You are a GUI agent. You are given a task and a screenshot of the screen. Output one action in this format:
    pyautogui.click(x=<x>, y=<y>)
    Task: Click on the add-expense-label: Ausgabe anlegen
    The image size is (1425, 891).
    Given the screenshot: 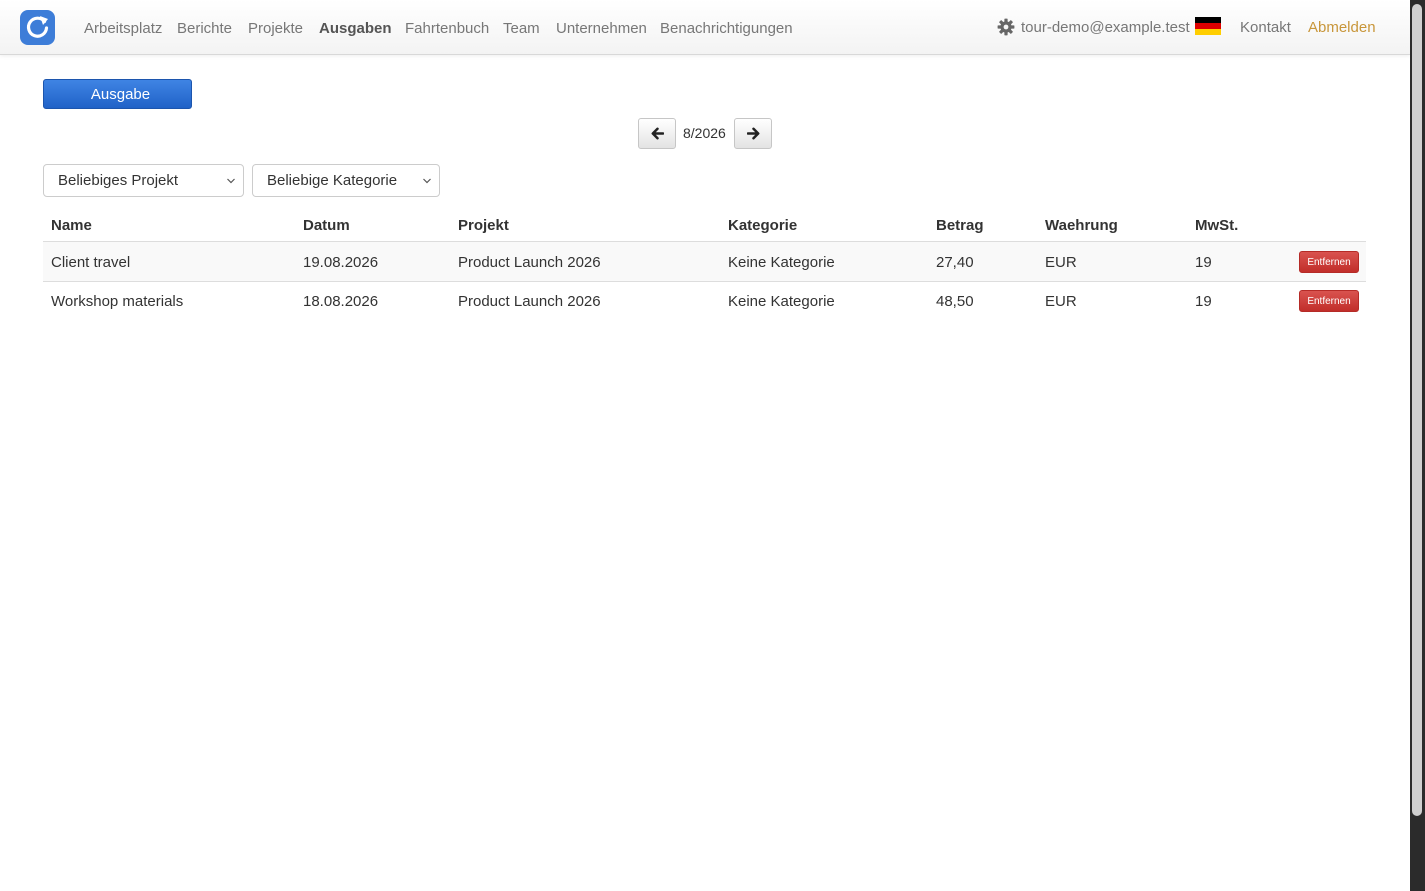 What is the action you would take?
    pyautogui.click(x=118, y=109)
    